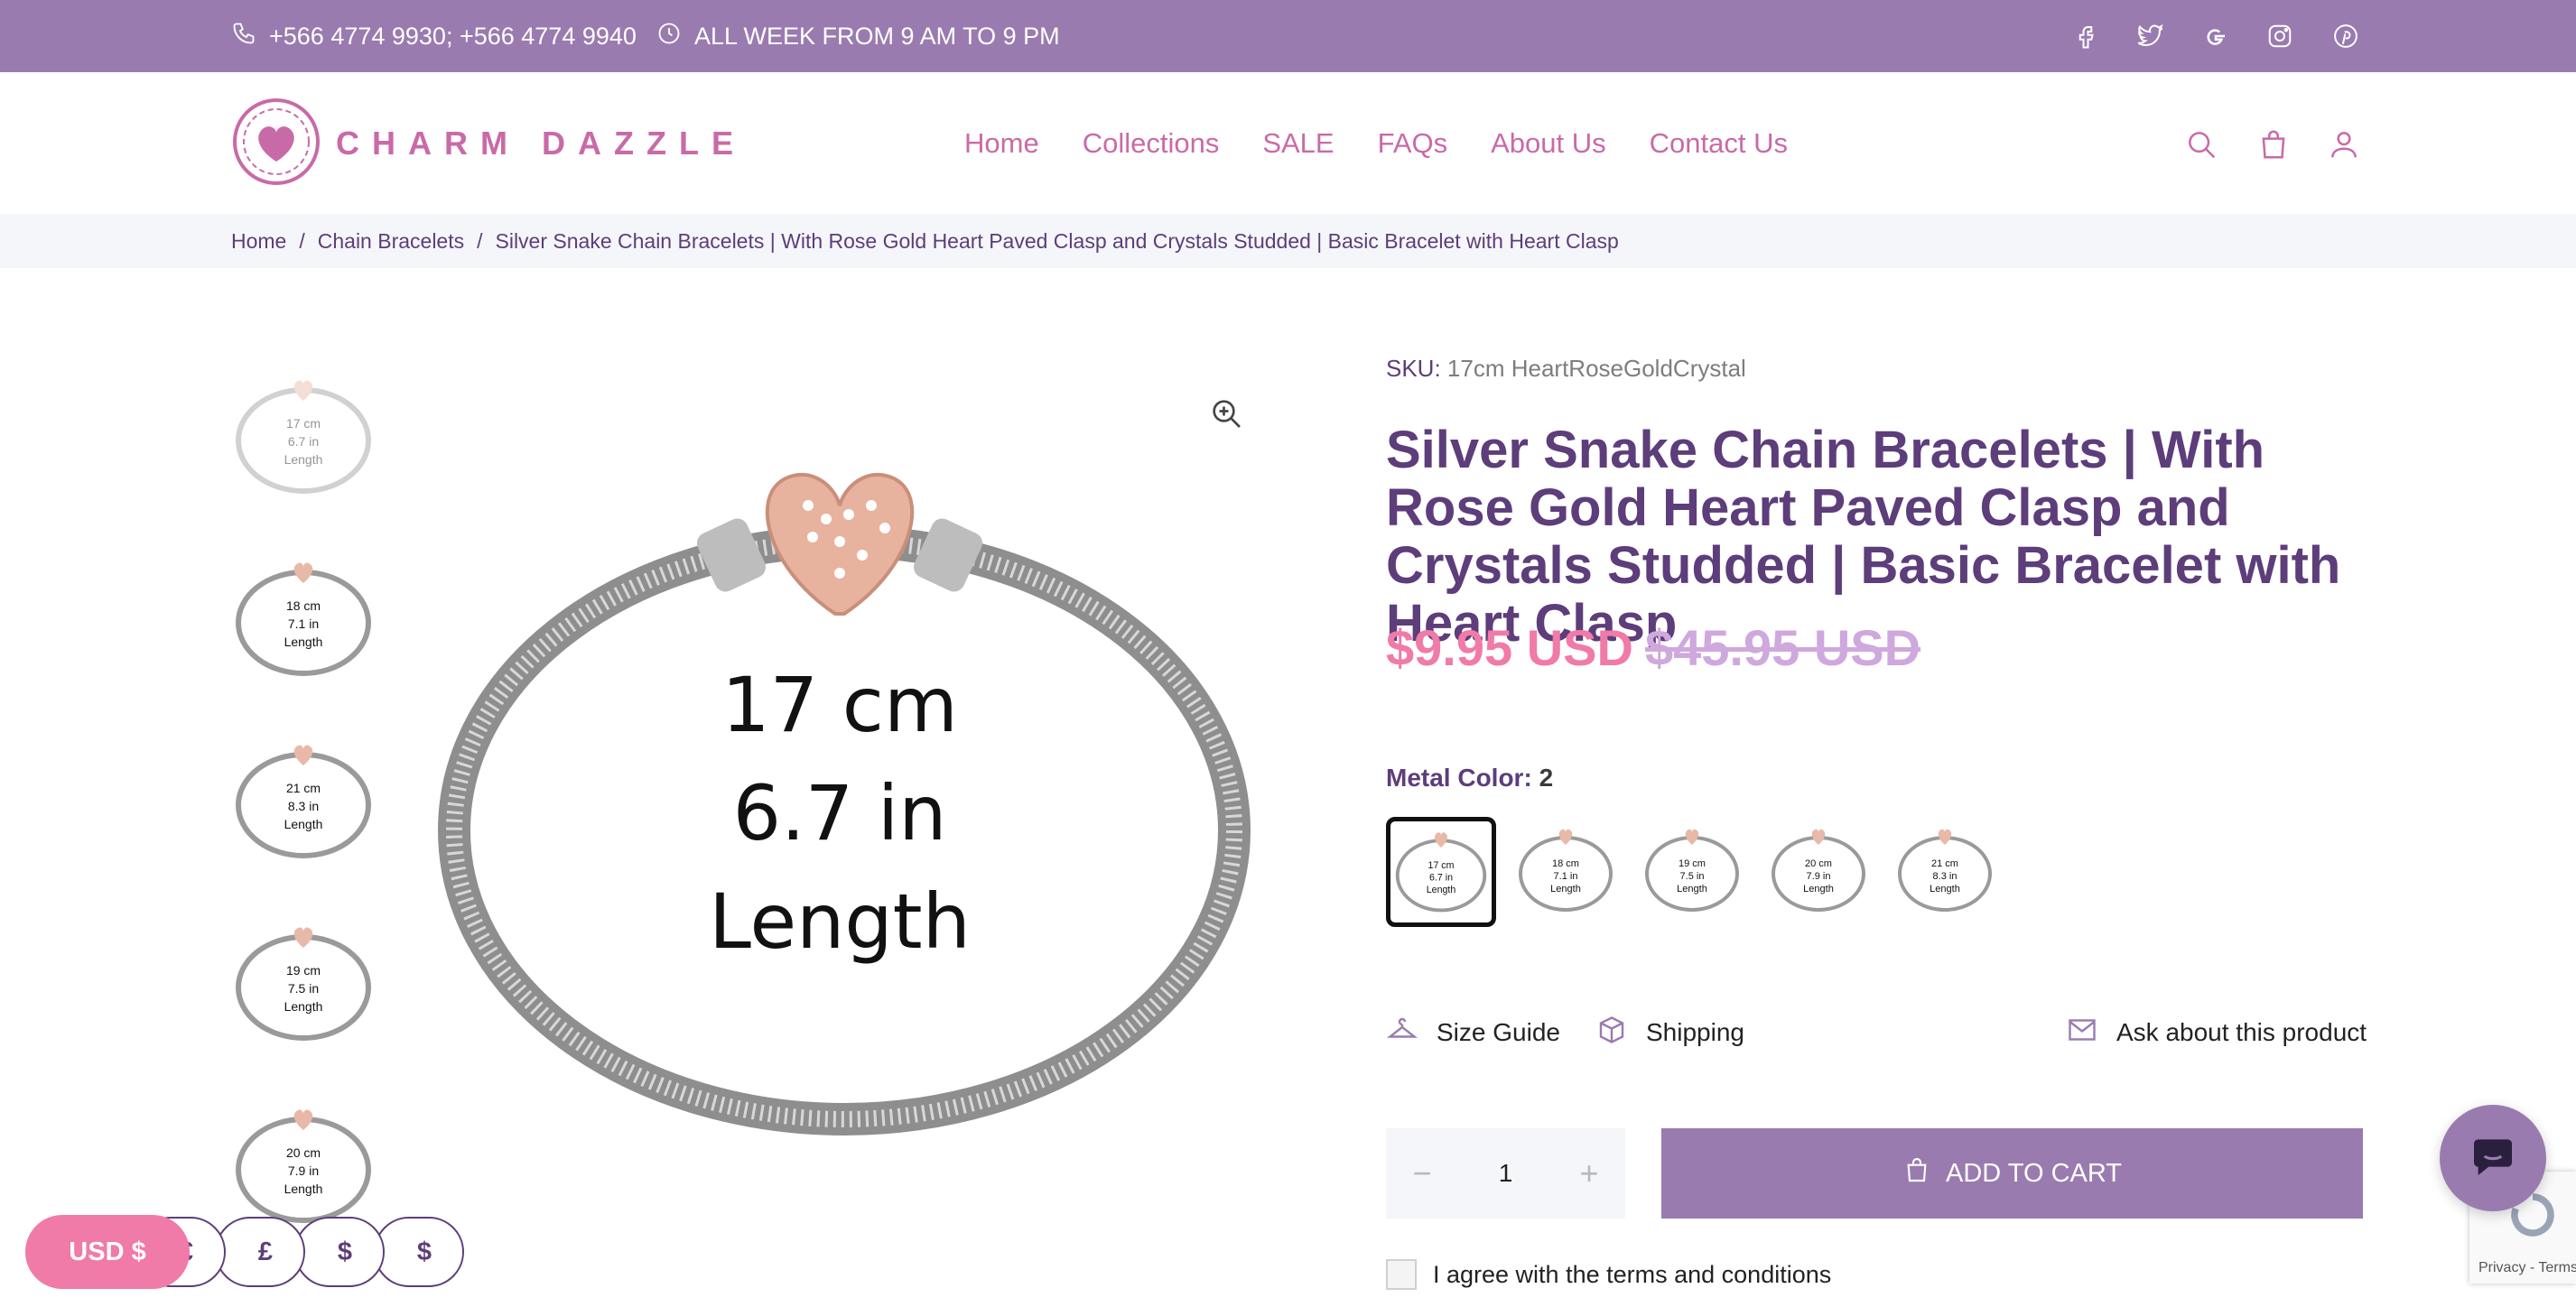  I want to click on thumbnail: 17 cm 6.7 in Length, so click(303, 437).